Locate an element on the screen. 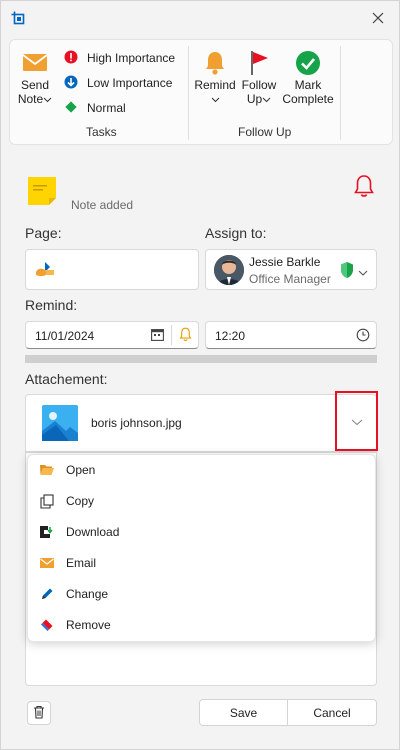 The height and width of the screenshot is (750, 400). send-note-line1: Send is located at coordinates (35, 85).